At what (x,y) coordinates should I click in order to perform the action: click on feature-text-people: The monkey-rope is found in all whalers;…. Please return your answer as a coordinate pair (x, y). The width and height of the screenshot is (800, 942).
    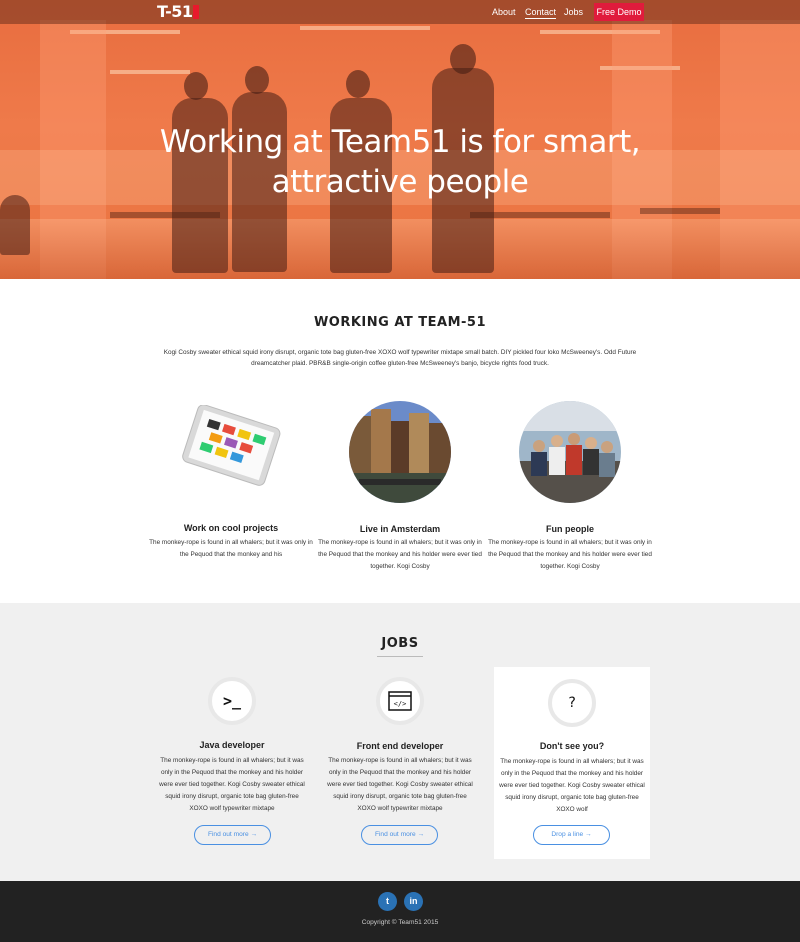
    Looking at the image, I should click on (570, 554).